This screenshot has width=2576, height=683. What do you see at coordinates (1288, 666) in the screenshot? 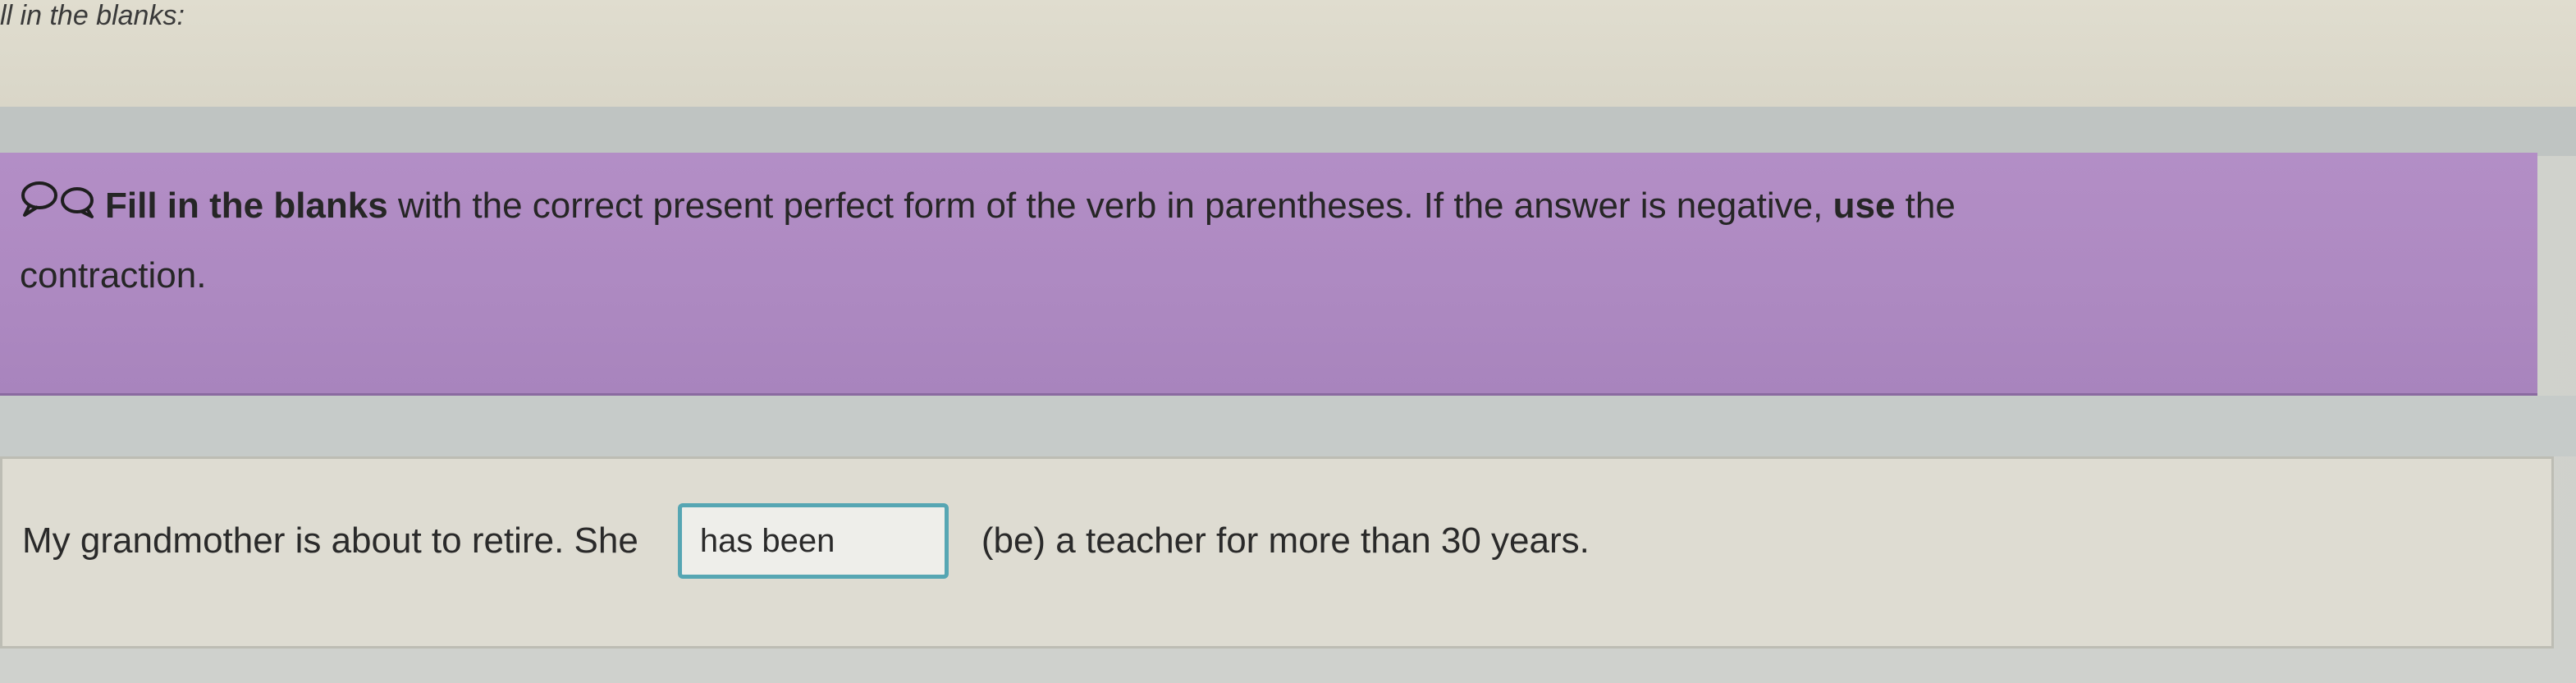
I see `bottom-band` at bounding box center [1288, 666].